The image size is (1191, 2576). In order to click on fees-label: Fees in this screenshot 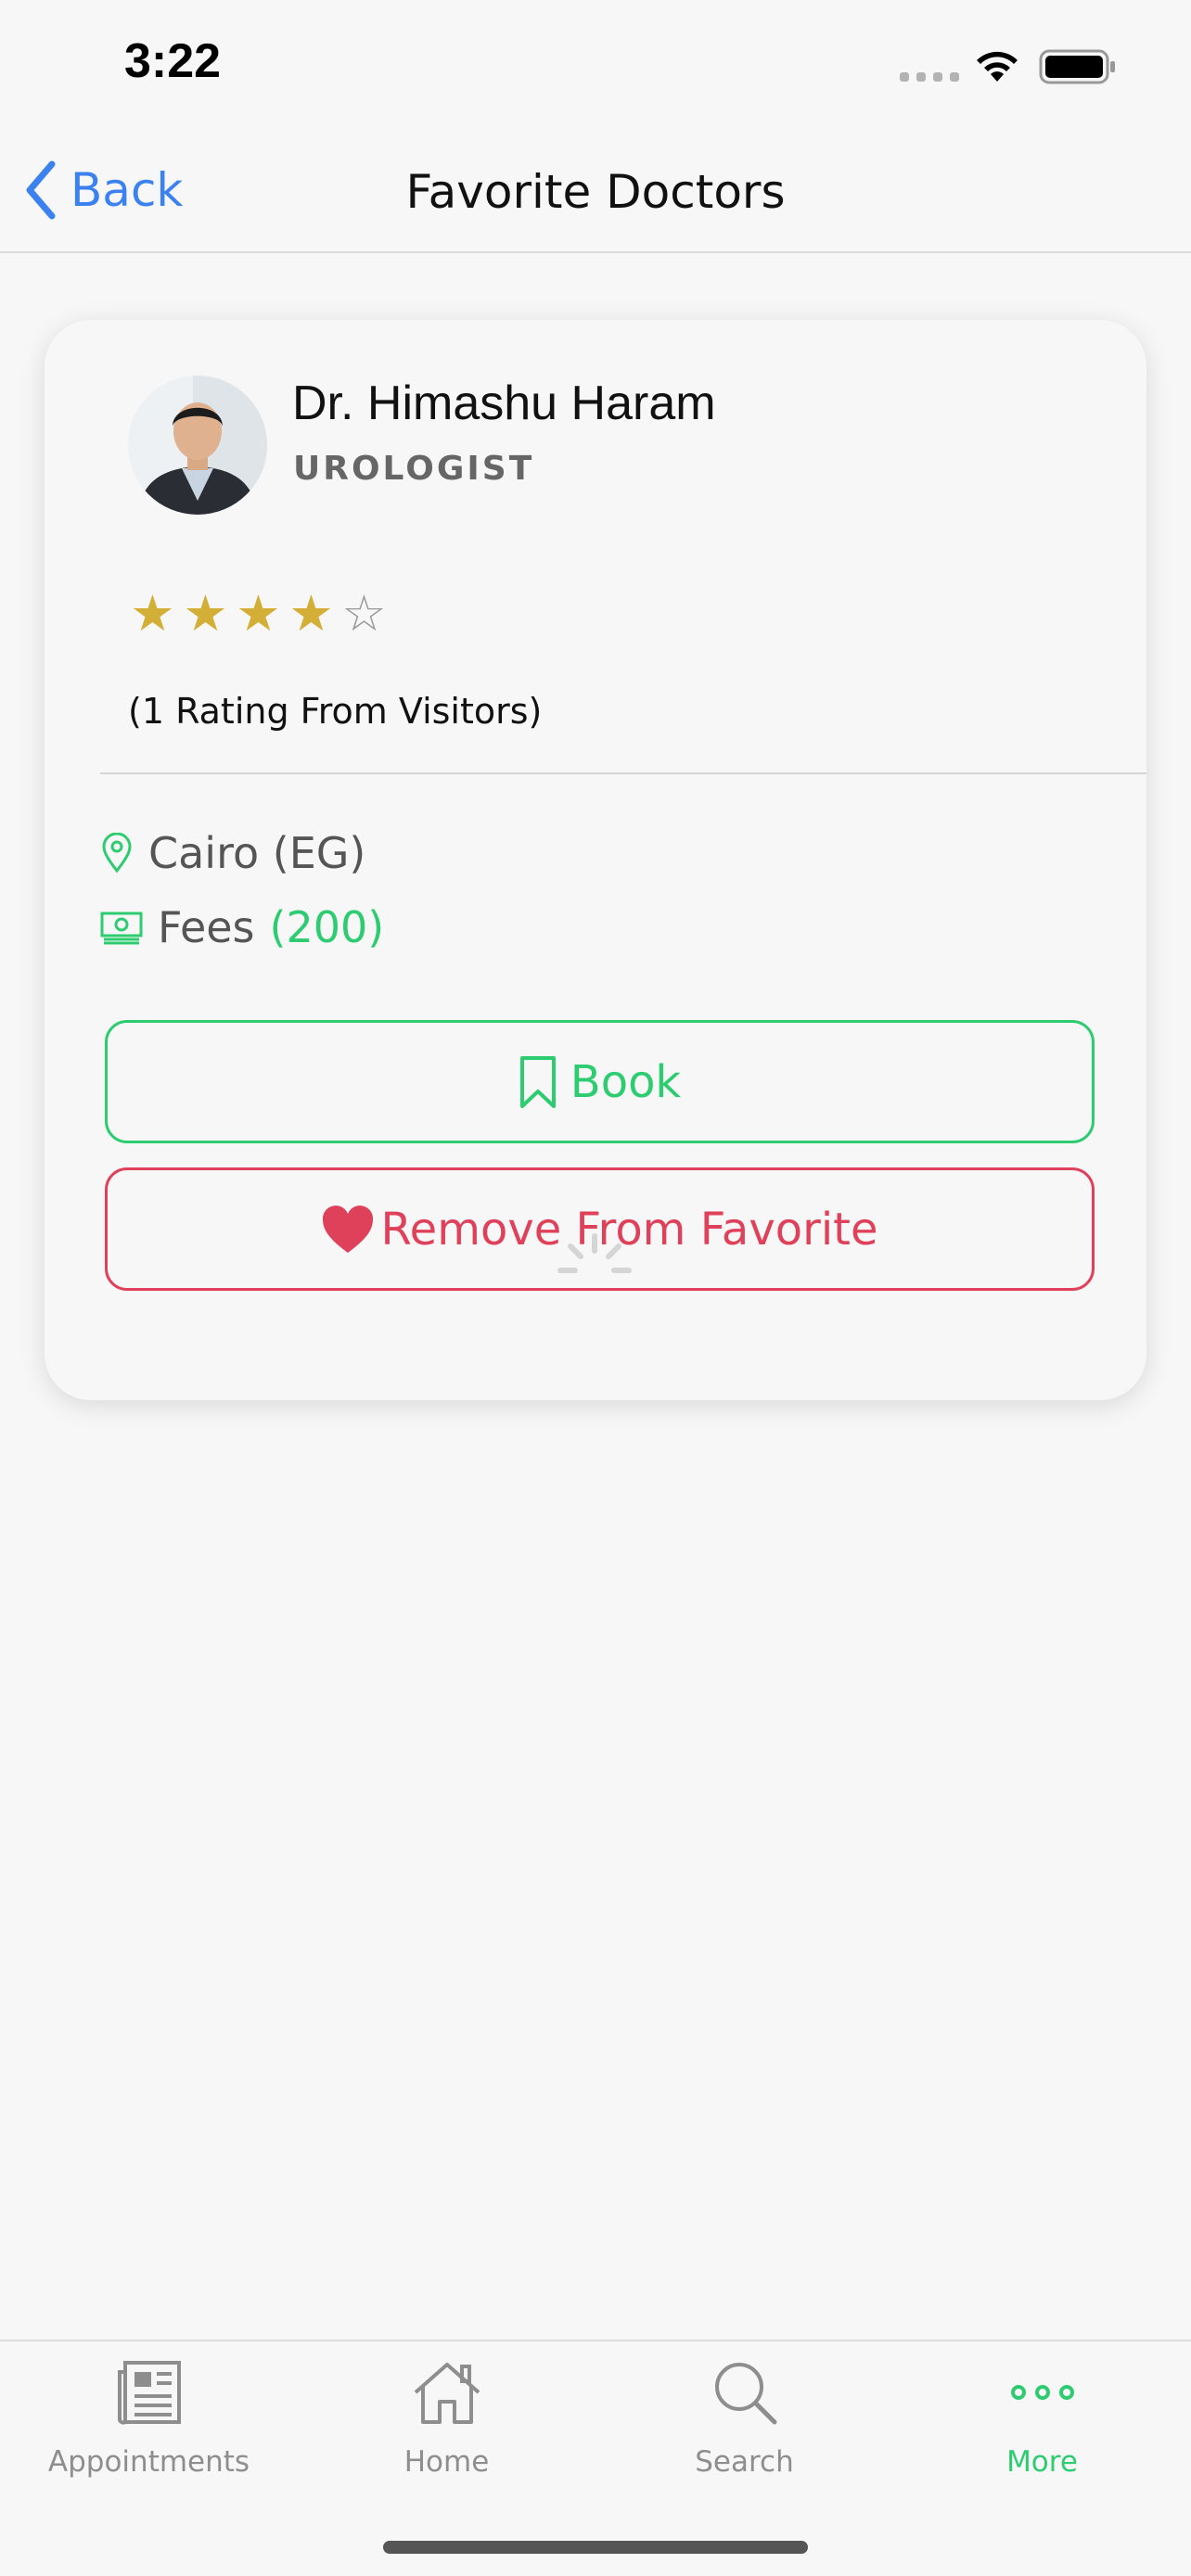, I will do `click(206, 927)`.